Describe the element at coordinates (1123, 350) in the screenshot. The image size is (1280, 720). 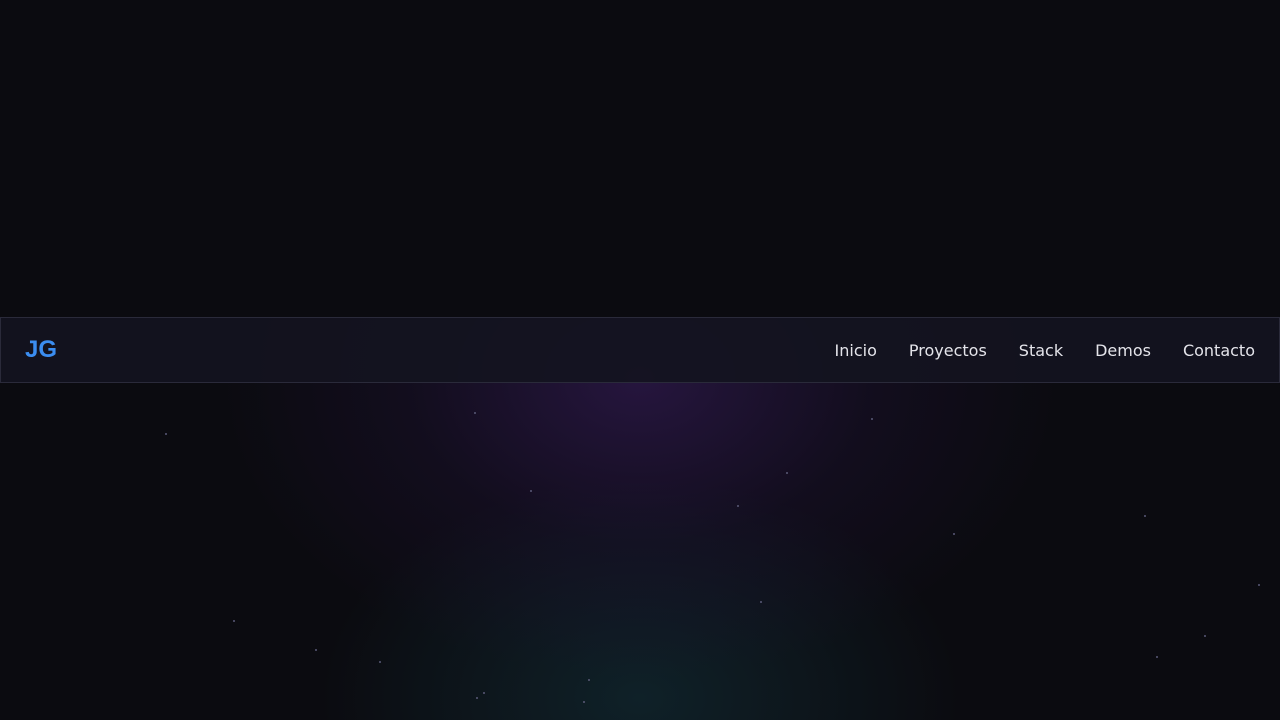
I see `nav-link-demos: Demos` at that location.